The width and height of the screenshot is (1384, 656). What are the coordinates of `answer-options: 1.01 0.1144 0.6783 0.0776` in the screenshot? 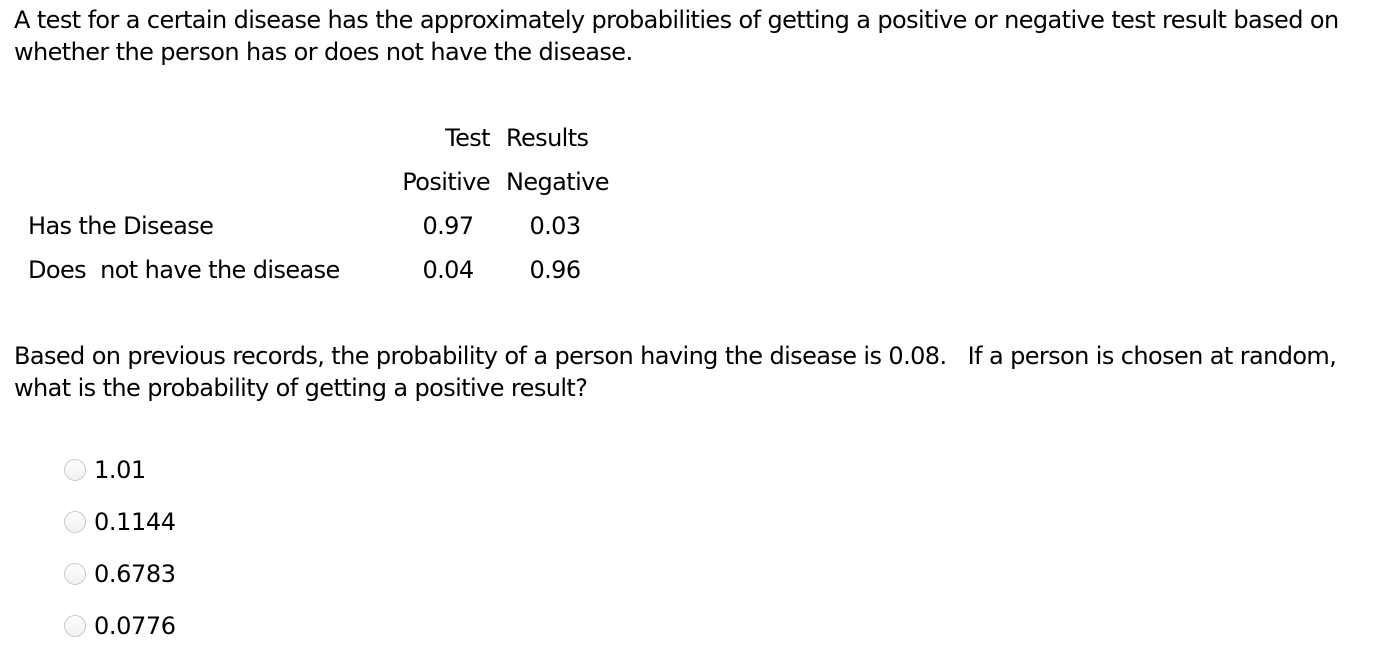 It's located at (120, 548).